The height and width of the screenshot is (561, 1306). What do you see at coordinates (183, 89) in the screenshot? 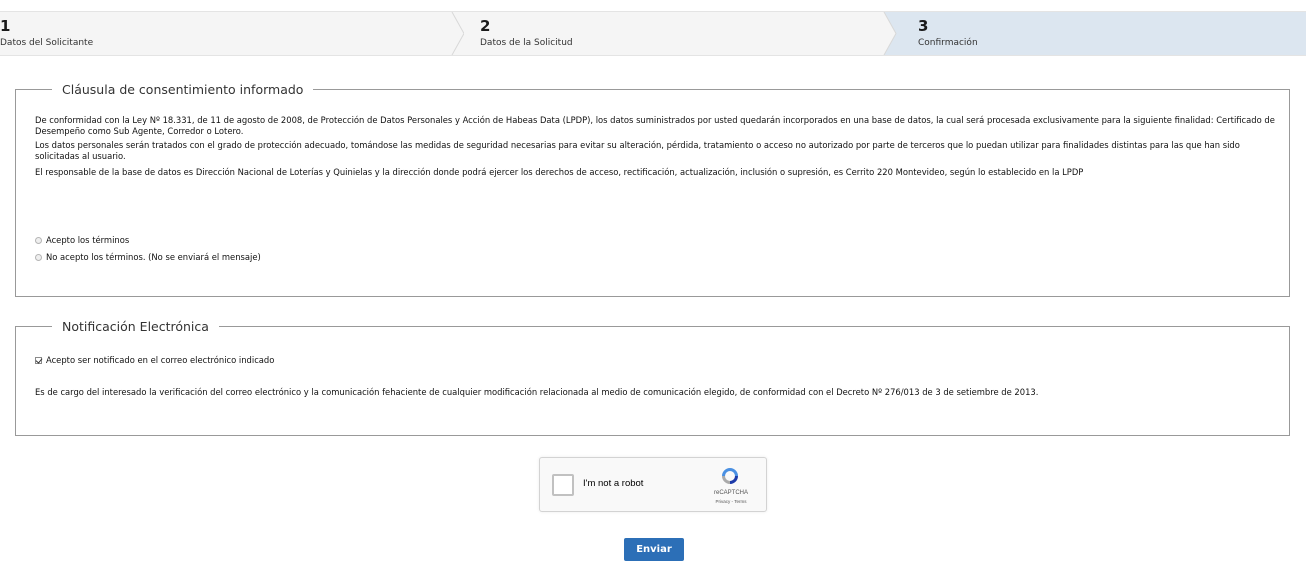
I see `consent-legend: Cláusula de consentimiento informado` at bounding box center [183, 89].